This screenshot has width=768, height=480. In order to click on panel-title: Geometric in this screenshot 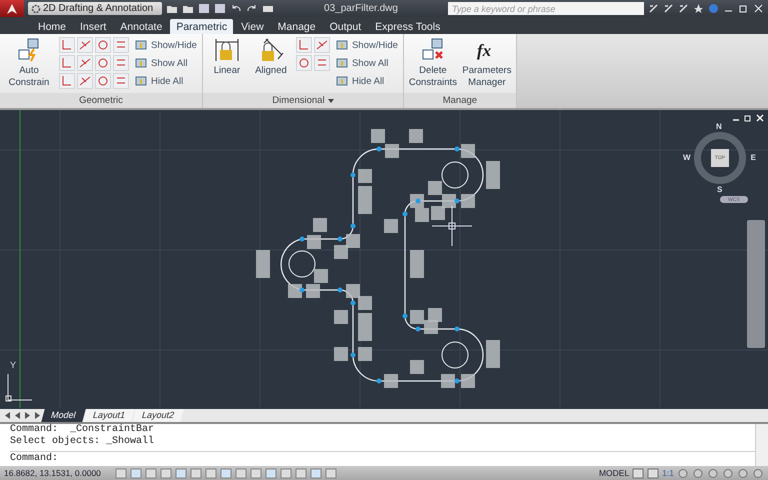, I will do `click(101, 100)`.